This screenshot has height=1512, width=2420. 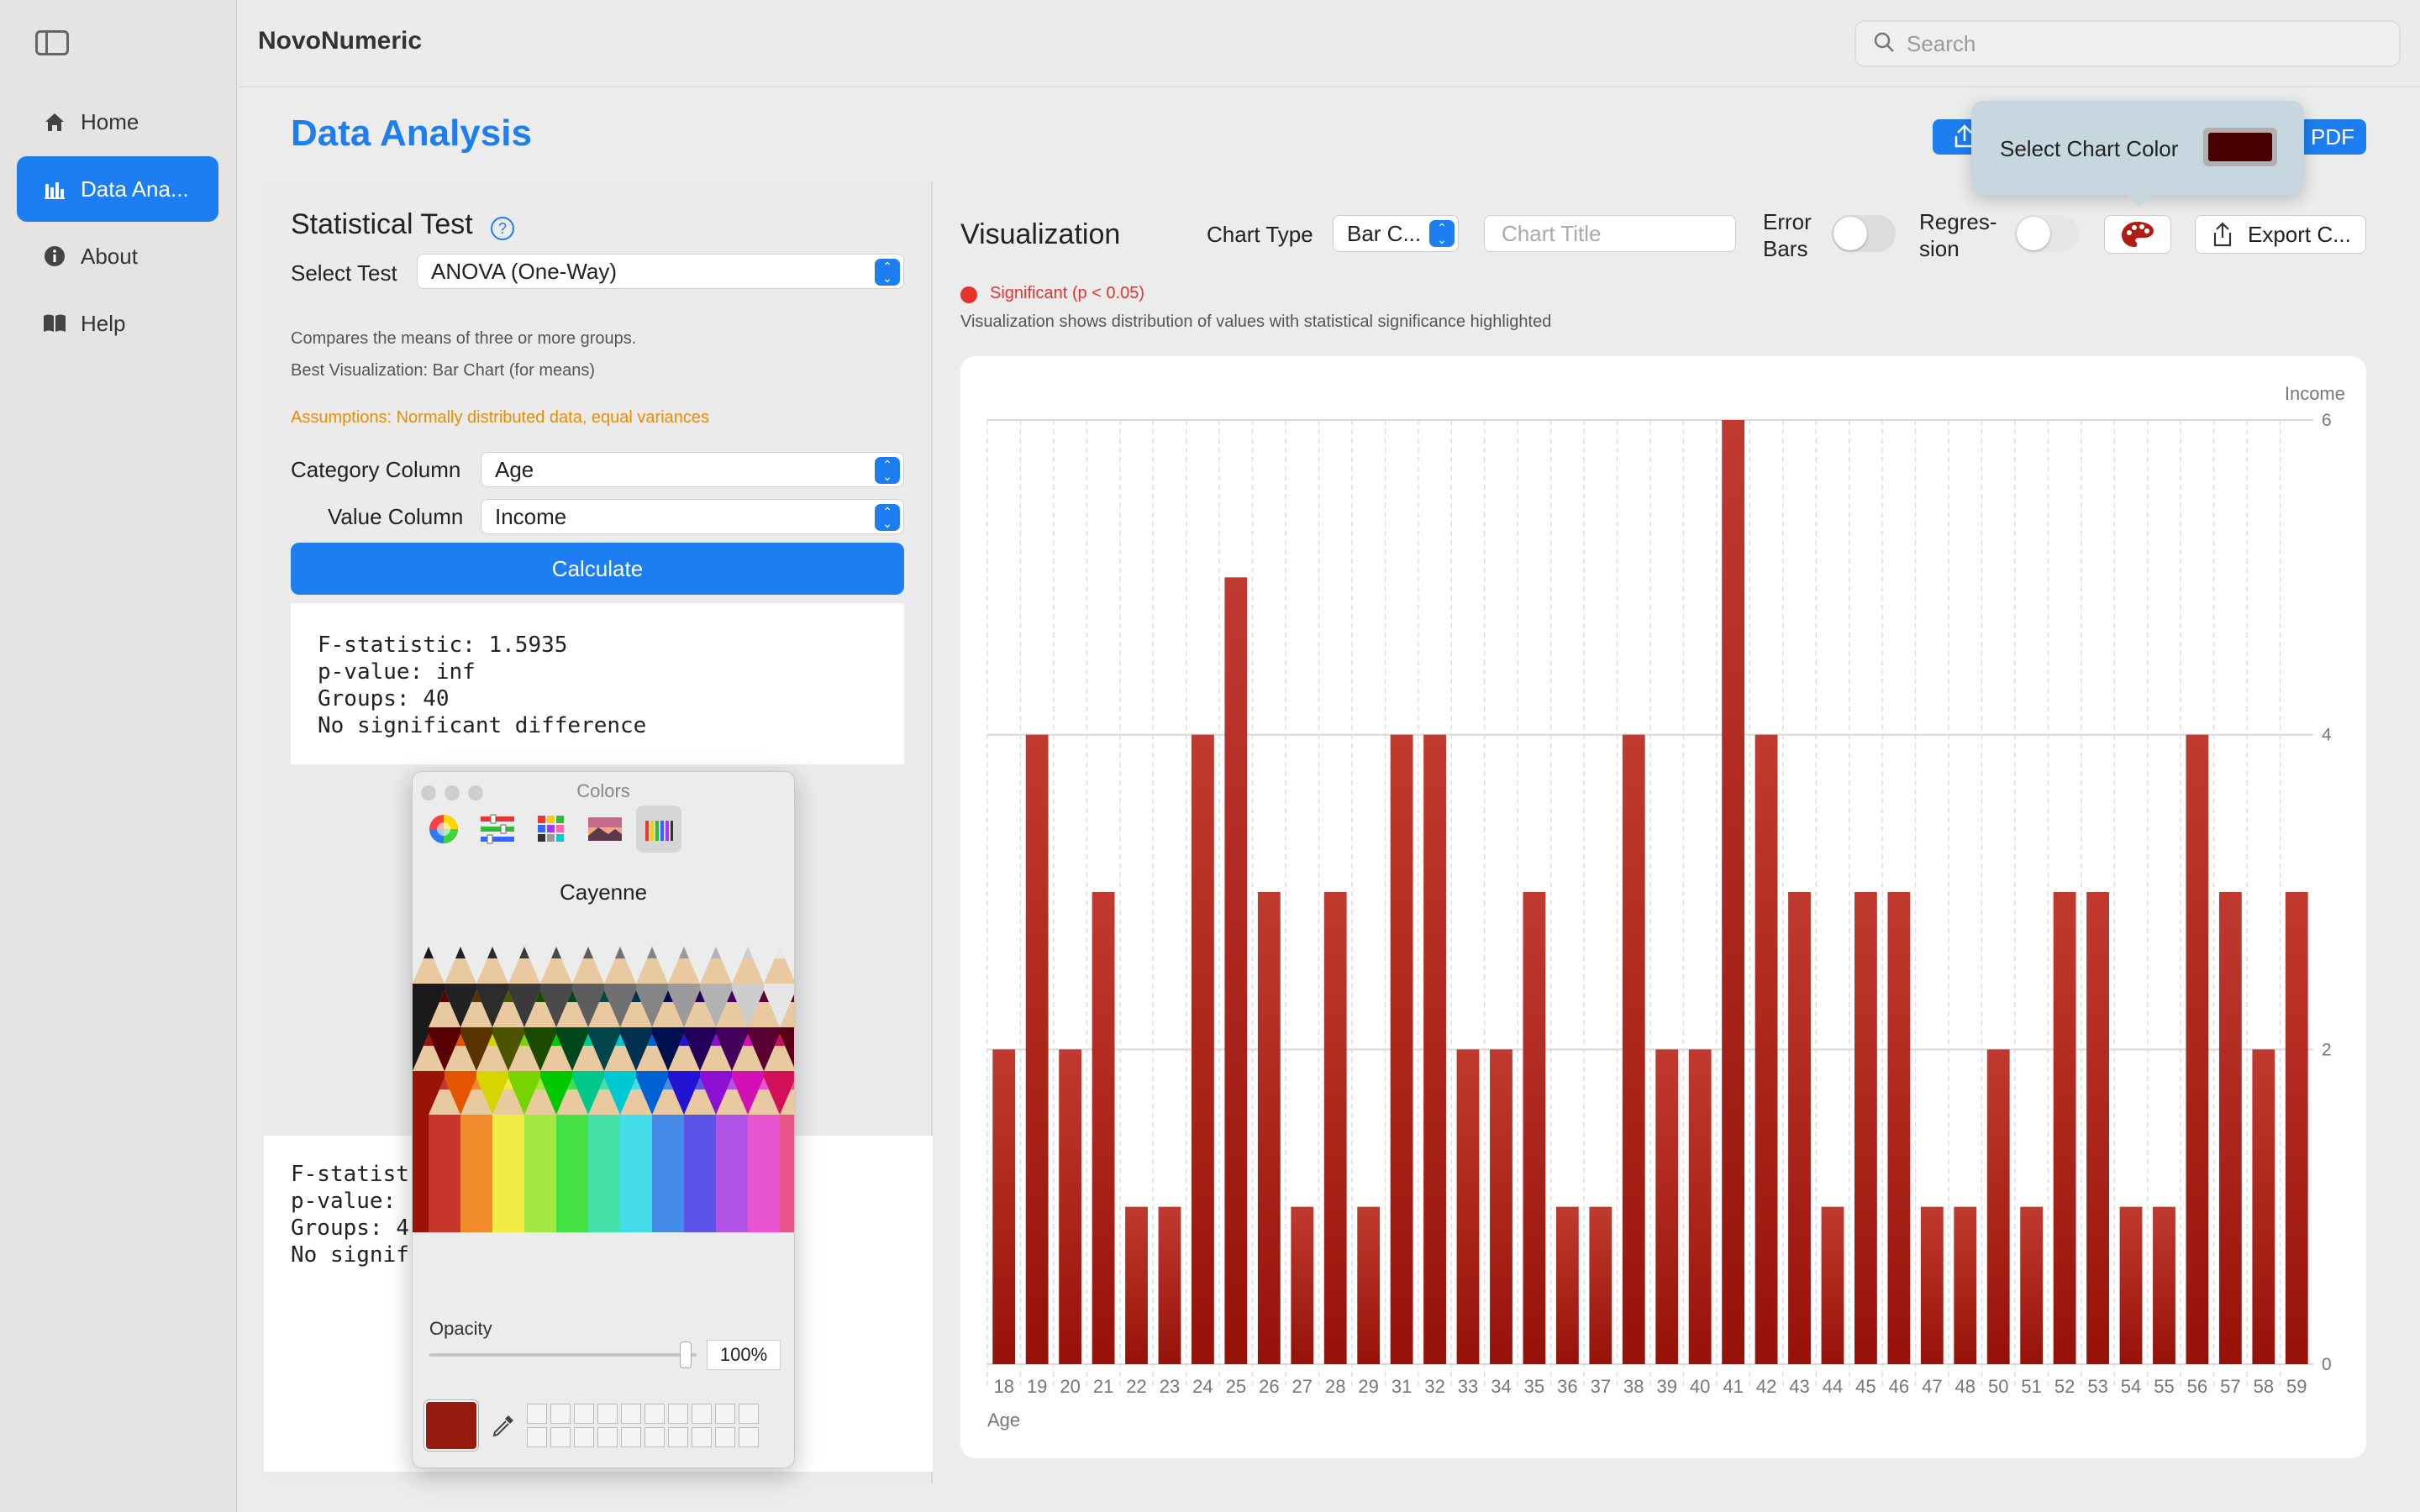 I want to click on opacity-field: 100%, so click(x=744, y=1355).